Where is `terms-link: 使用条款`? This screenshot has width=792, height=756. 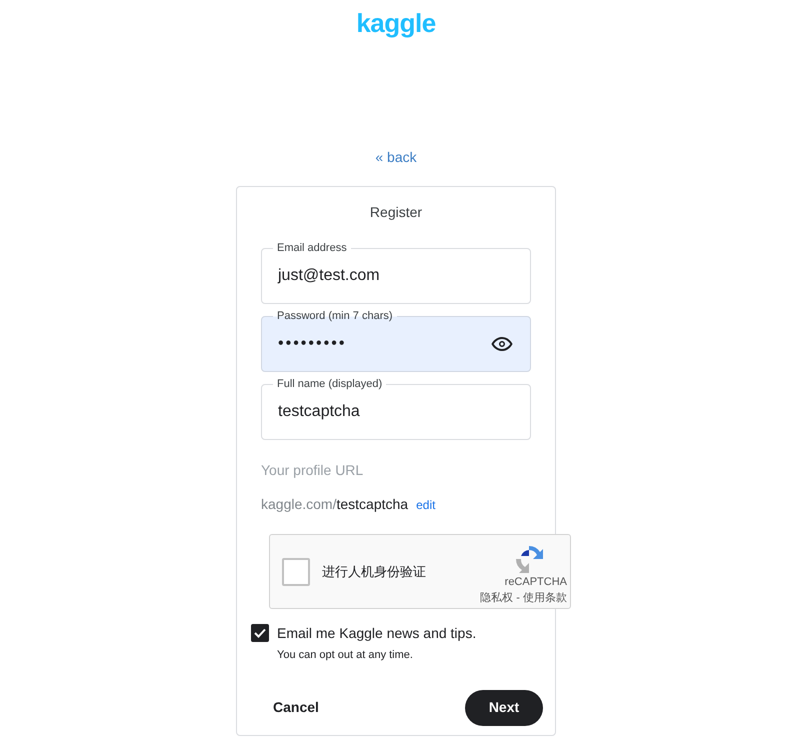 terms-link: 使用条款 is located at coordinates (545, 598).